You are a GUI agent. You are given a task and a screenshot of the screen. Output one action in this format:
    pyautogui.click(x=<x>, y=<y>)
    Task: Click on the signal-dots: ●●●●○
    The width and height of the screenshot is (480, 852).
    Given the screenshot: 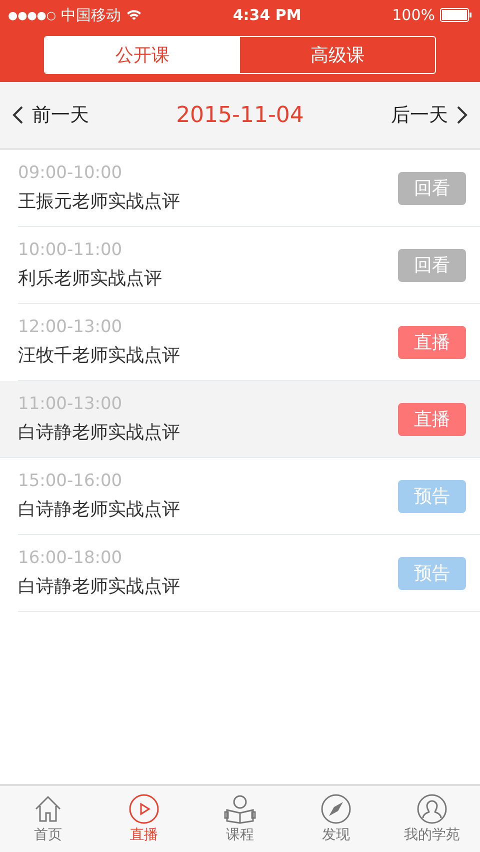 What is the action you would take?
    pyautogui.click(x=32, y=15)
    